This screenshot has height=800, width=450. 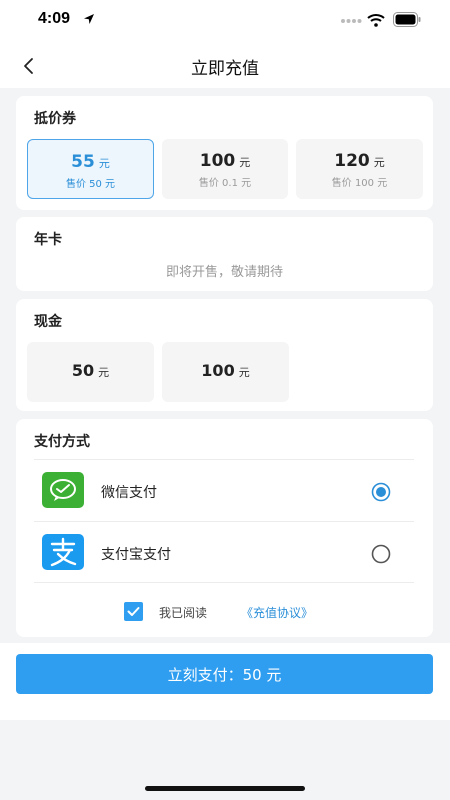 What do you see at coordinates (225, 788) in the screenshot?
I see `home-indicator` at bounding box center [225, 788].